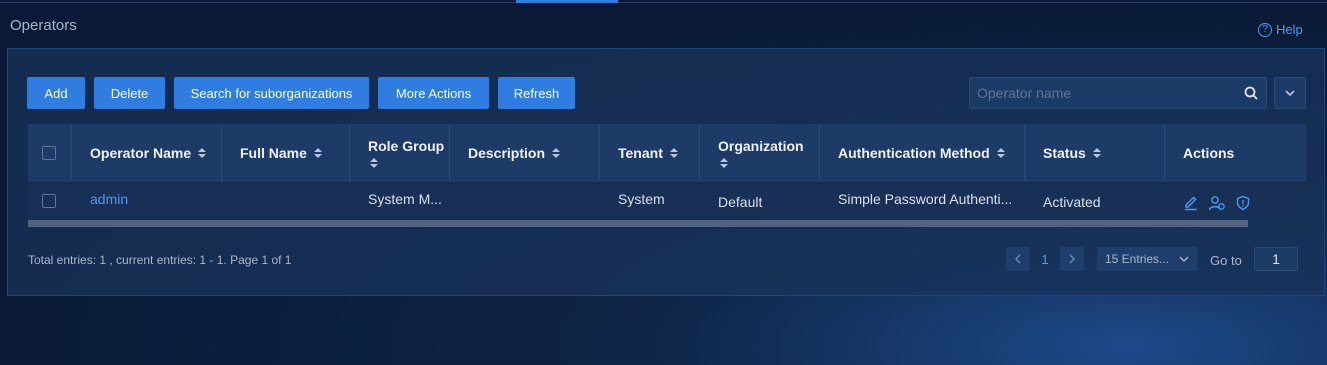  I want to click on chevron-right-icon, so click(1072, 259).